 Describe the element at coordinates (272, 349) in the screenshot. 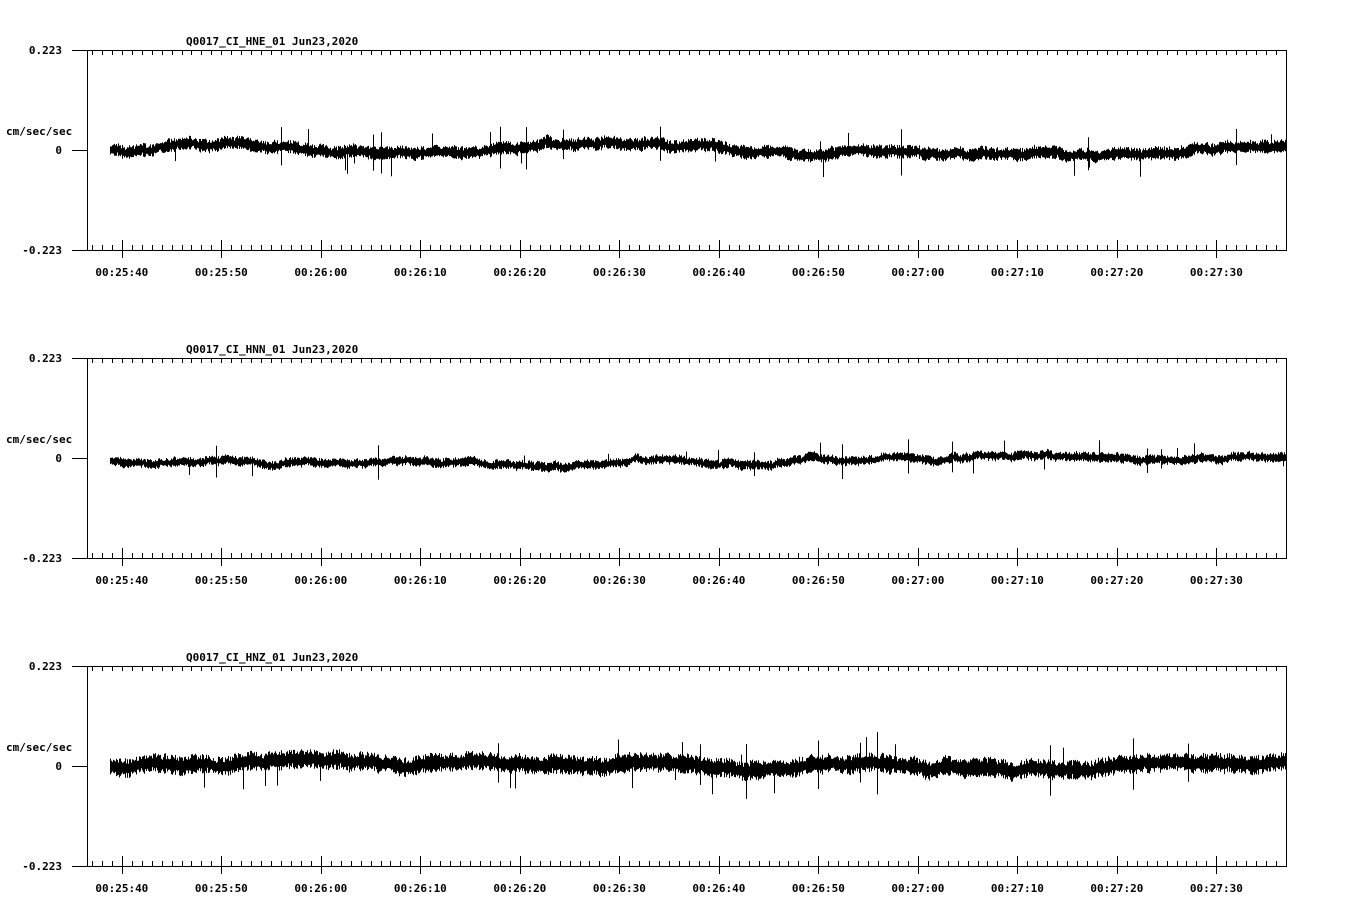

I see `chart-title: Q0017_CI_HNN_01 Jun23,2020` at that location.